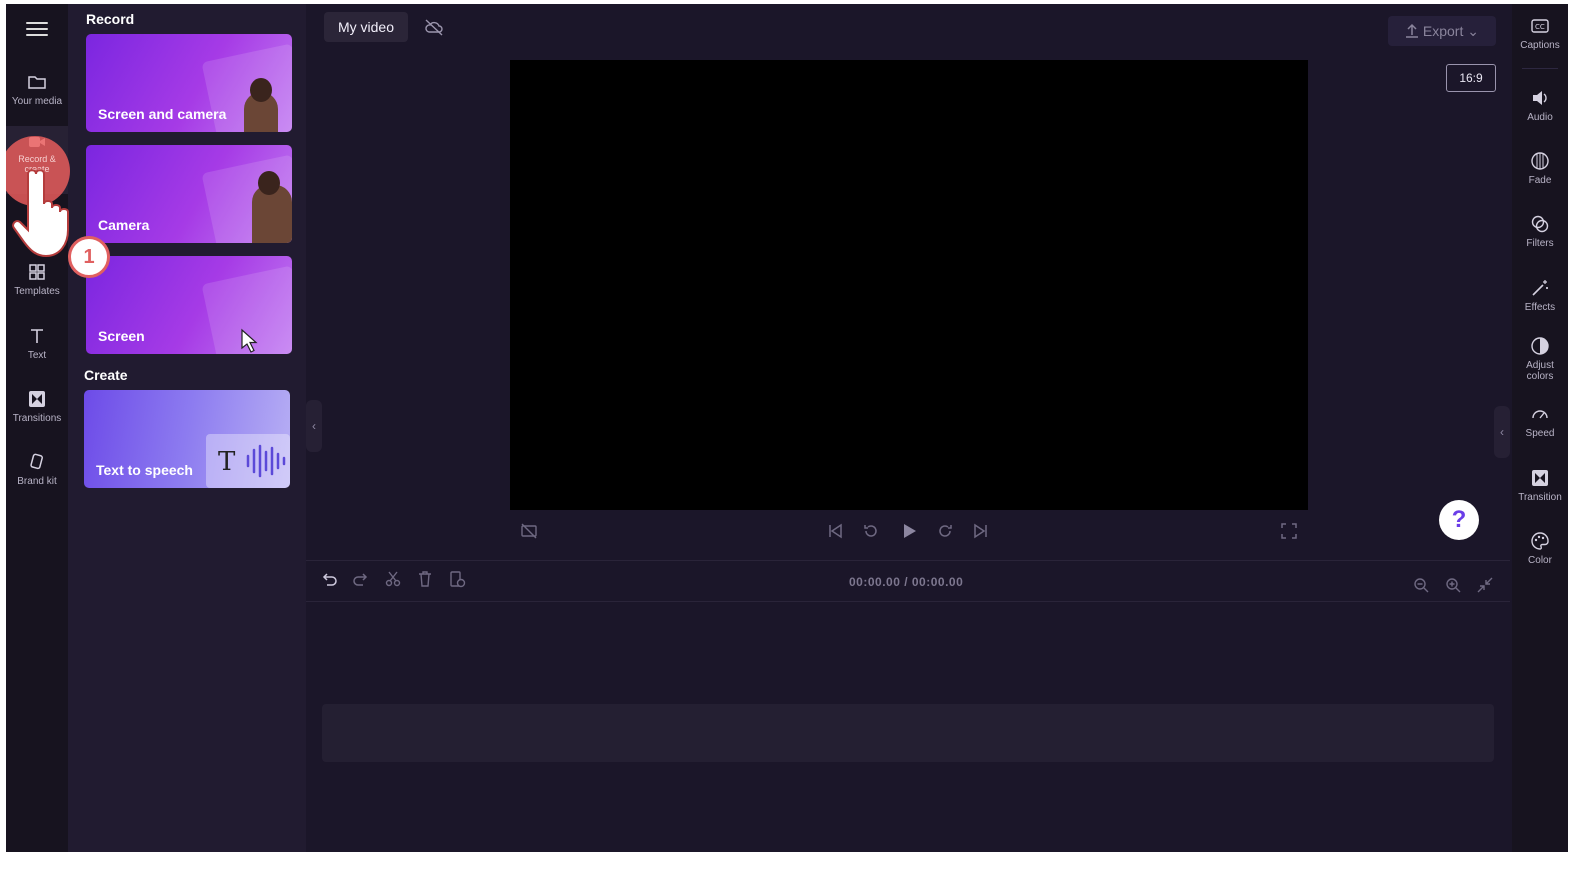 The width and height of the screenshot is (1590, 871). What do you see at coordinates (189, 83) in the screenshot?
I see `screen-and-camera-card: Screen and camera` at bounding box center [189, 83].